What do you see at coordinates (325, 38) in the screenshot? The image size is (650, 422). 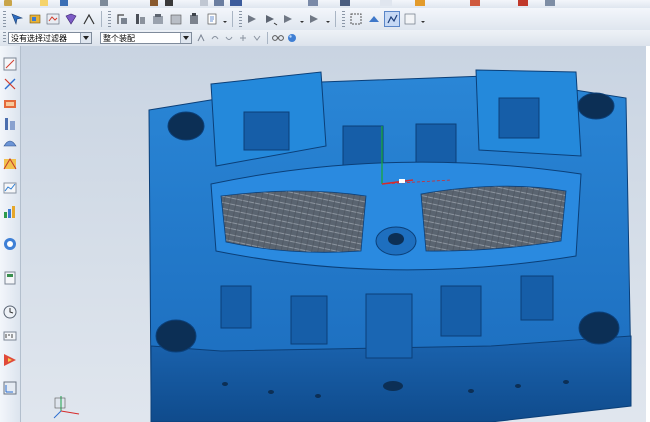 I see `selection-toolbar: 没有选择过滤器 整个装配` at bounding box center [325, 38].